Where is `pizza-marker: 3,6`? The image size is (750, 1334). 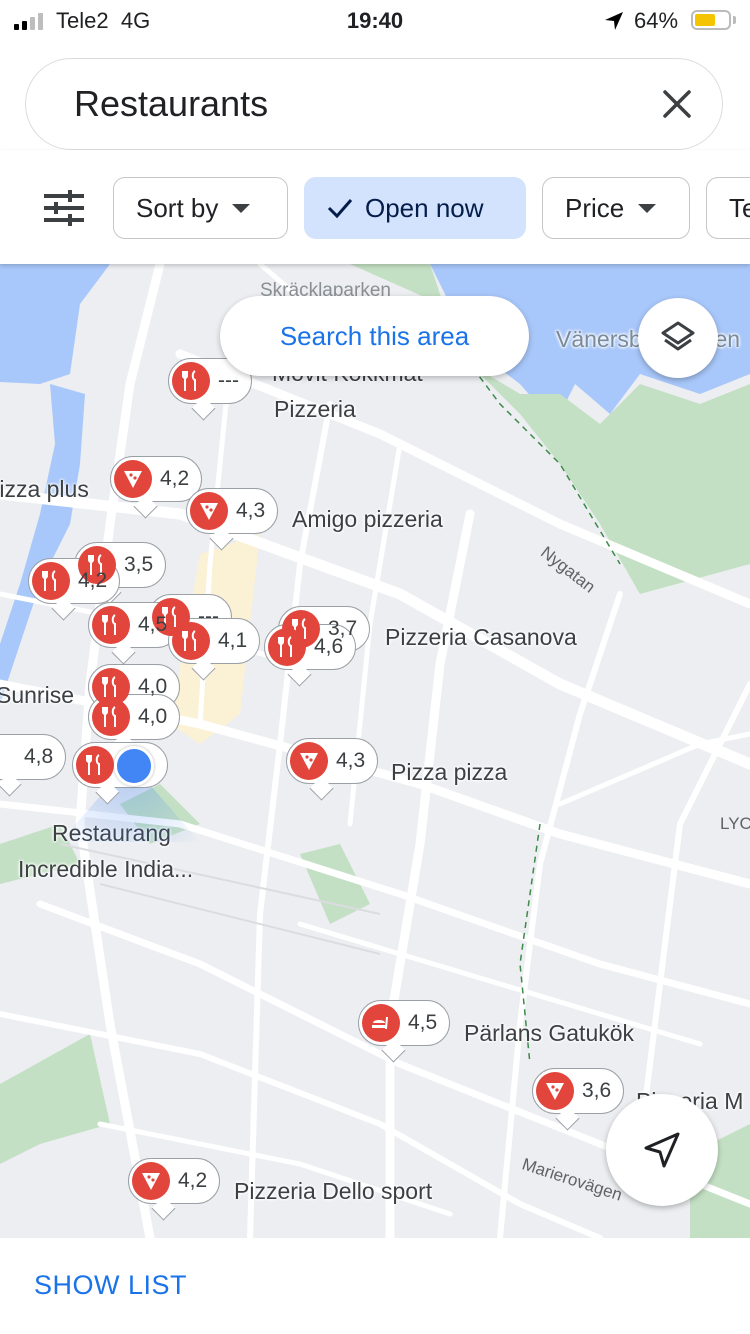
pizza-marker: 3,6 is located at coordinates (578, 1091).